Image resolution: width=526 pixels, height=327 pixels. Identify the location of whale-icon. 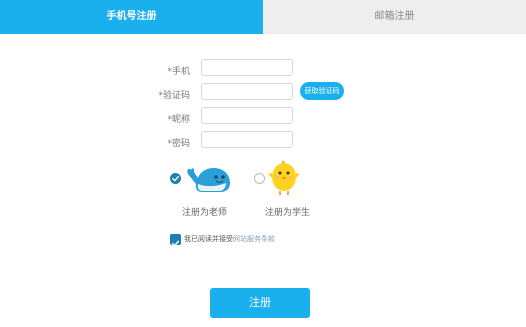
(208, 180).